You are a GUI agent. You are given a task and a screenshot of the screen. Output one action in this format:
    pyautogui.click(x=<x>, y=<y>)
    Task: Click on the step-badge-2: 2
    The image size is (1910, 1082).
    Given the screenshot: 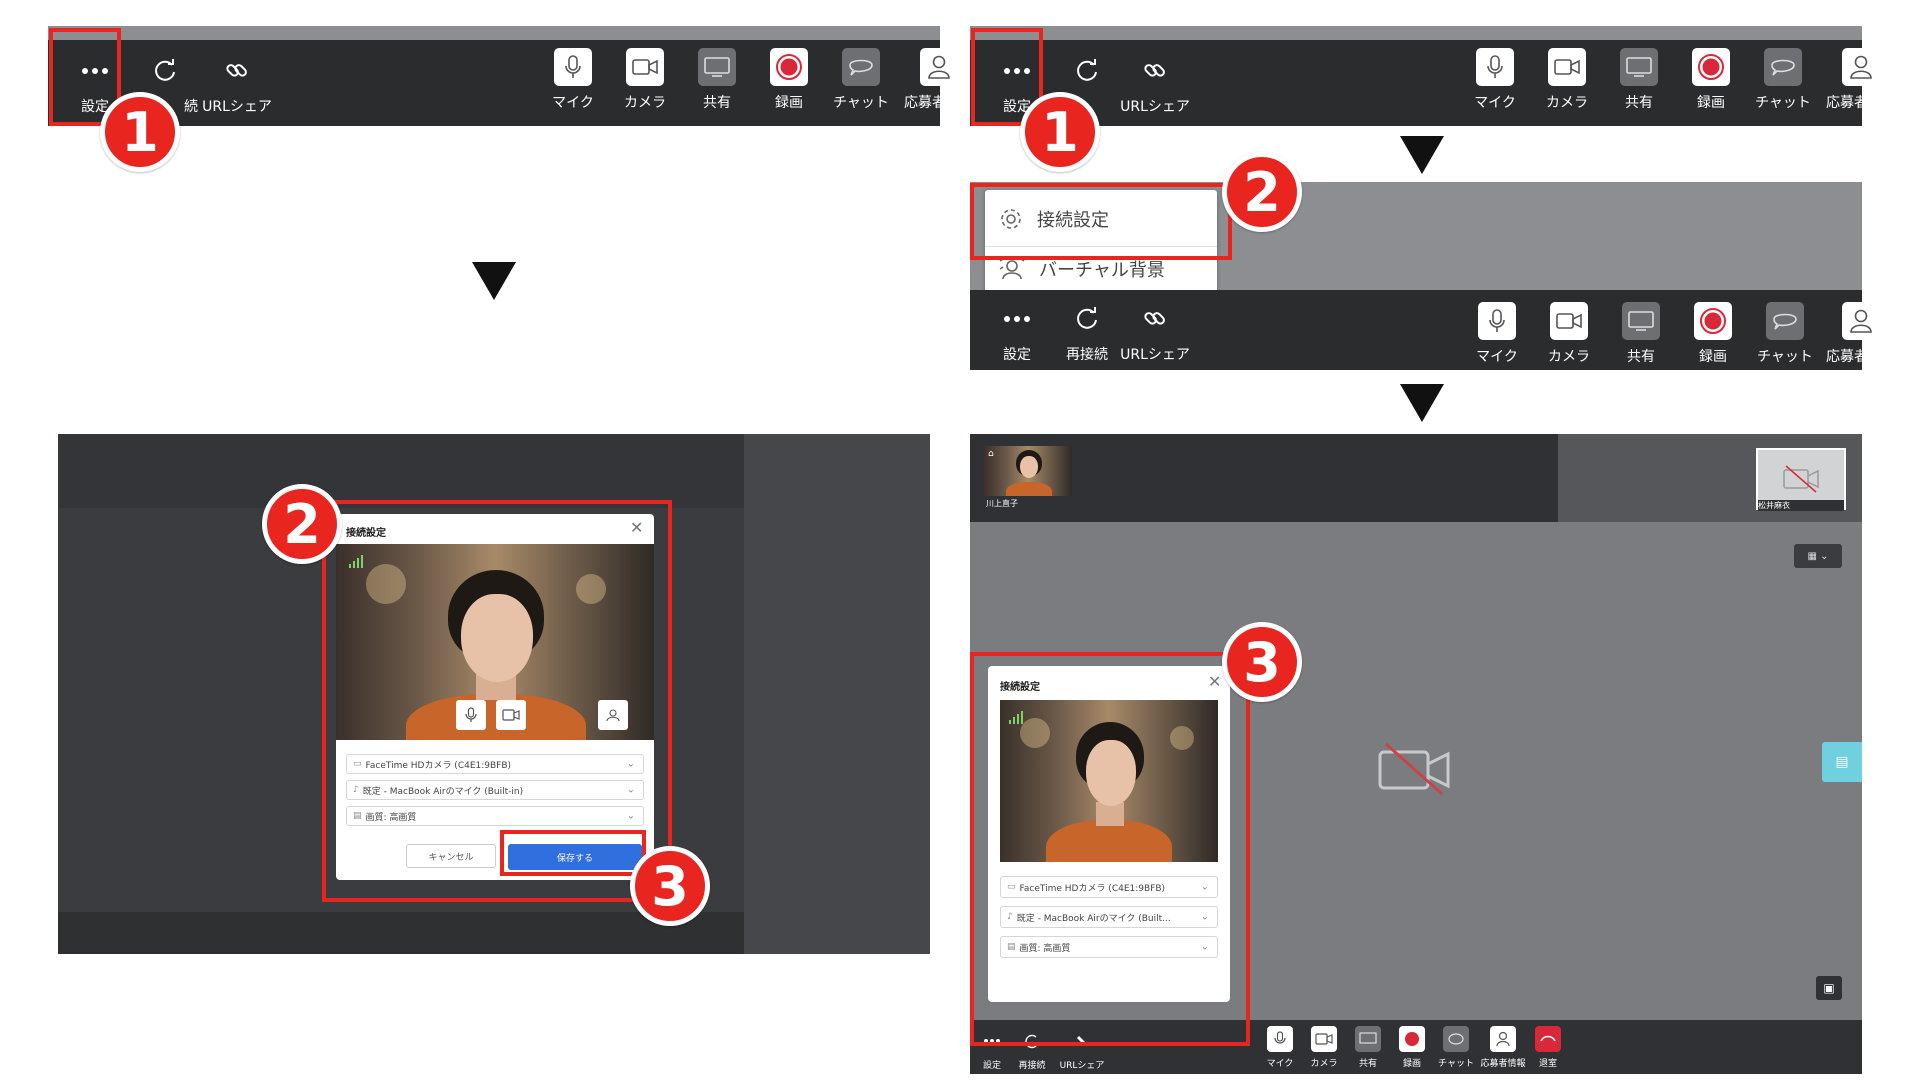 What is the action you would take?
    pyautogui.click(x=1262, y=192)
    